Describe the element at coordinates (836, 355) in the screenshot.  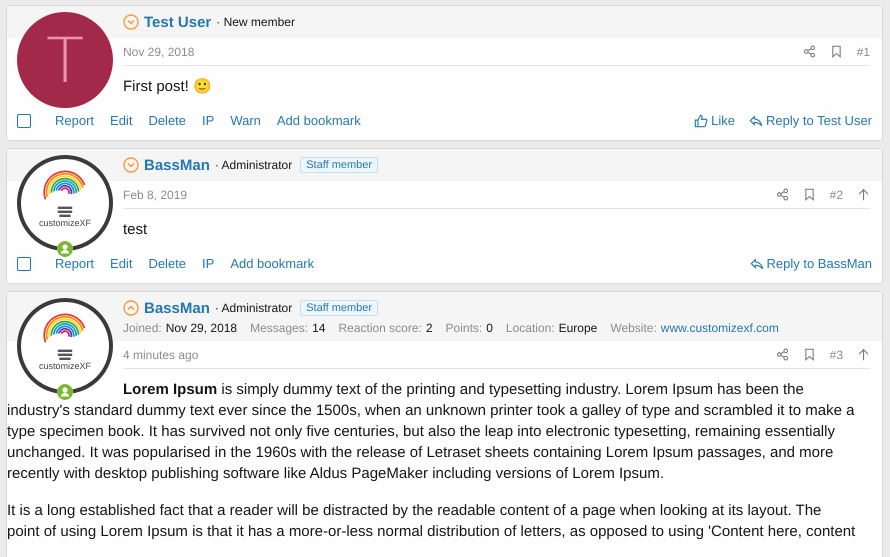
I see `post-number: #3` at that location.